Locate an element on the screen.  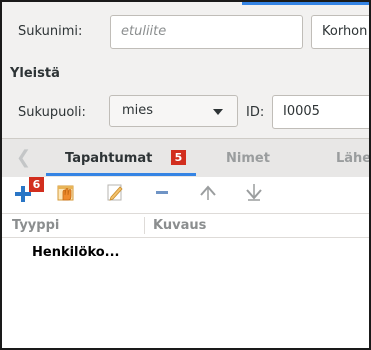
edit-icon is located at coordinates (115, 192).